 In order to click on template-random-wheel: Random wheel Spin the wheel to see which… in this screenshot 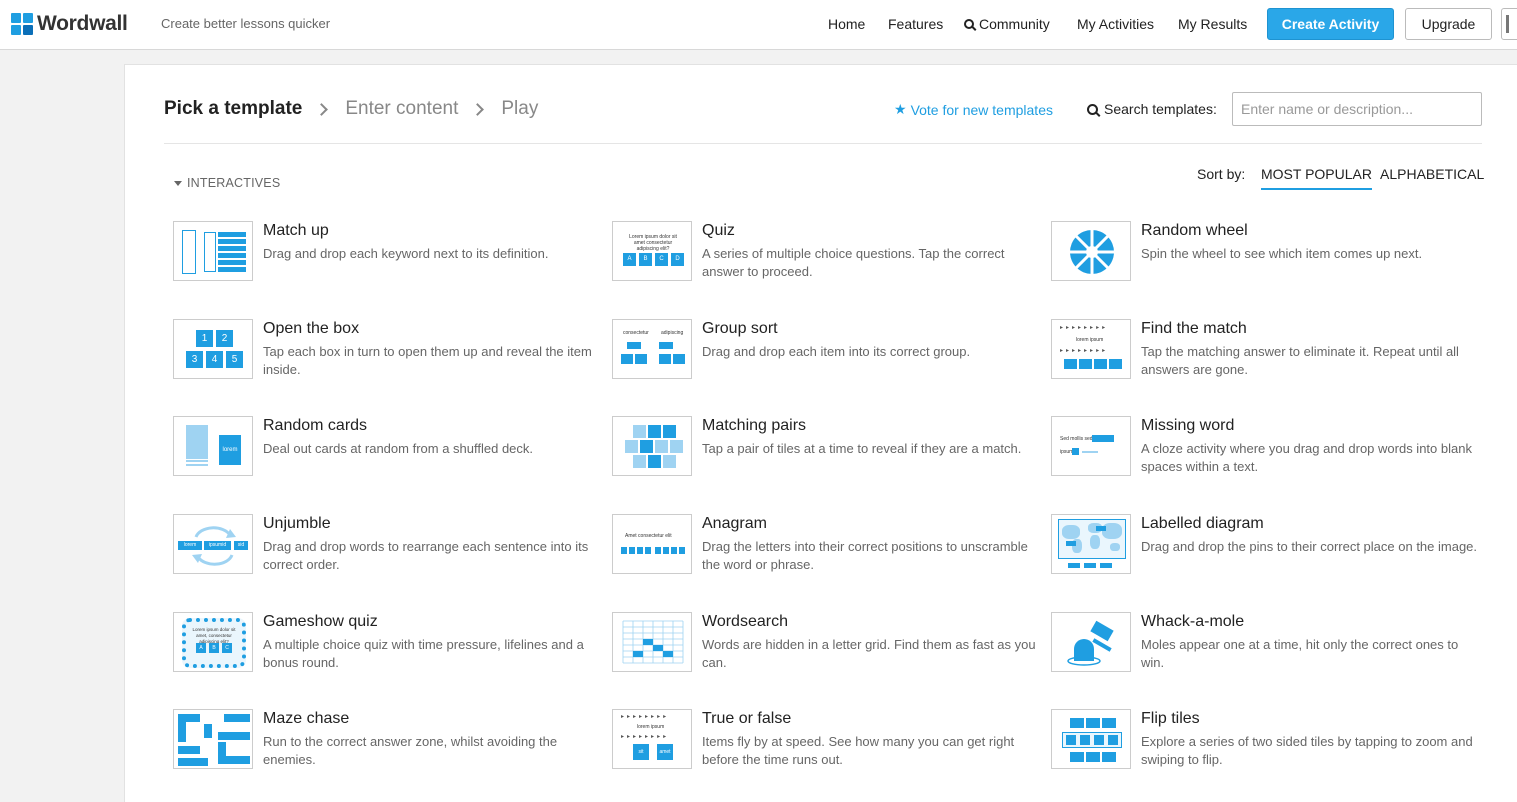, I will do `click(1266, 252)`.